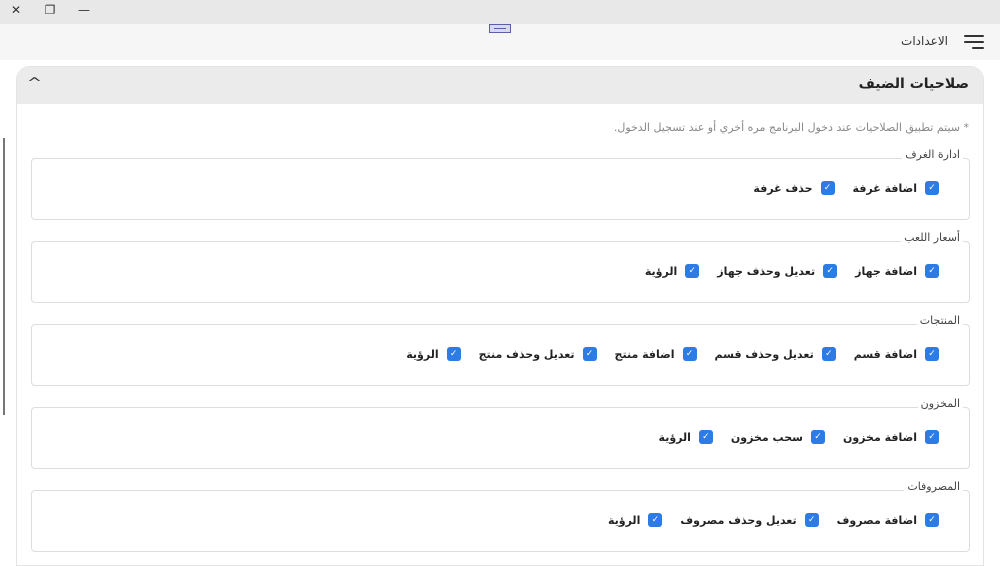 This screenshot has height=566, width=1000. Describe the element at coordinates (885, 354) in the screenshot. I see `permission-label: اضافة قسم` at that location.